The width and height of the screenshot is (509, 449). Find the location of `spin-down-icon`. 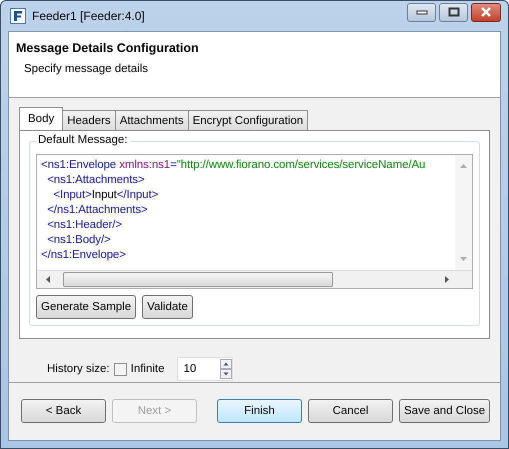

spin-down-icon is located at coordinates (226, 374).